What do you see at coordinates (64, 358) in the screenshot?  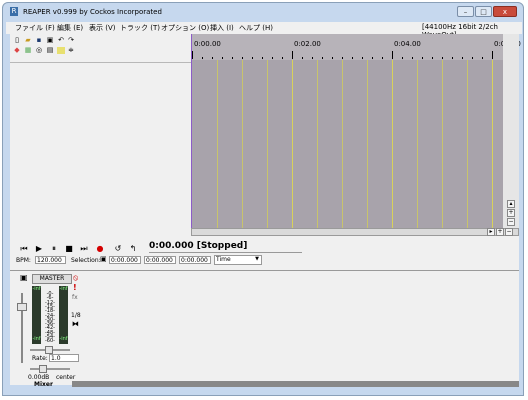 I see `rate-field: 1.0` at bounding box center [64, 358].